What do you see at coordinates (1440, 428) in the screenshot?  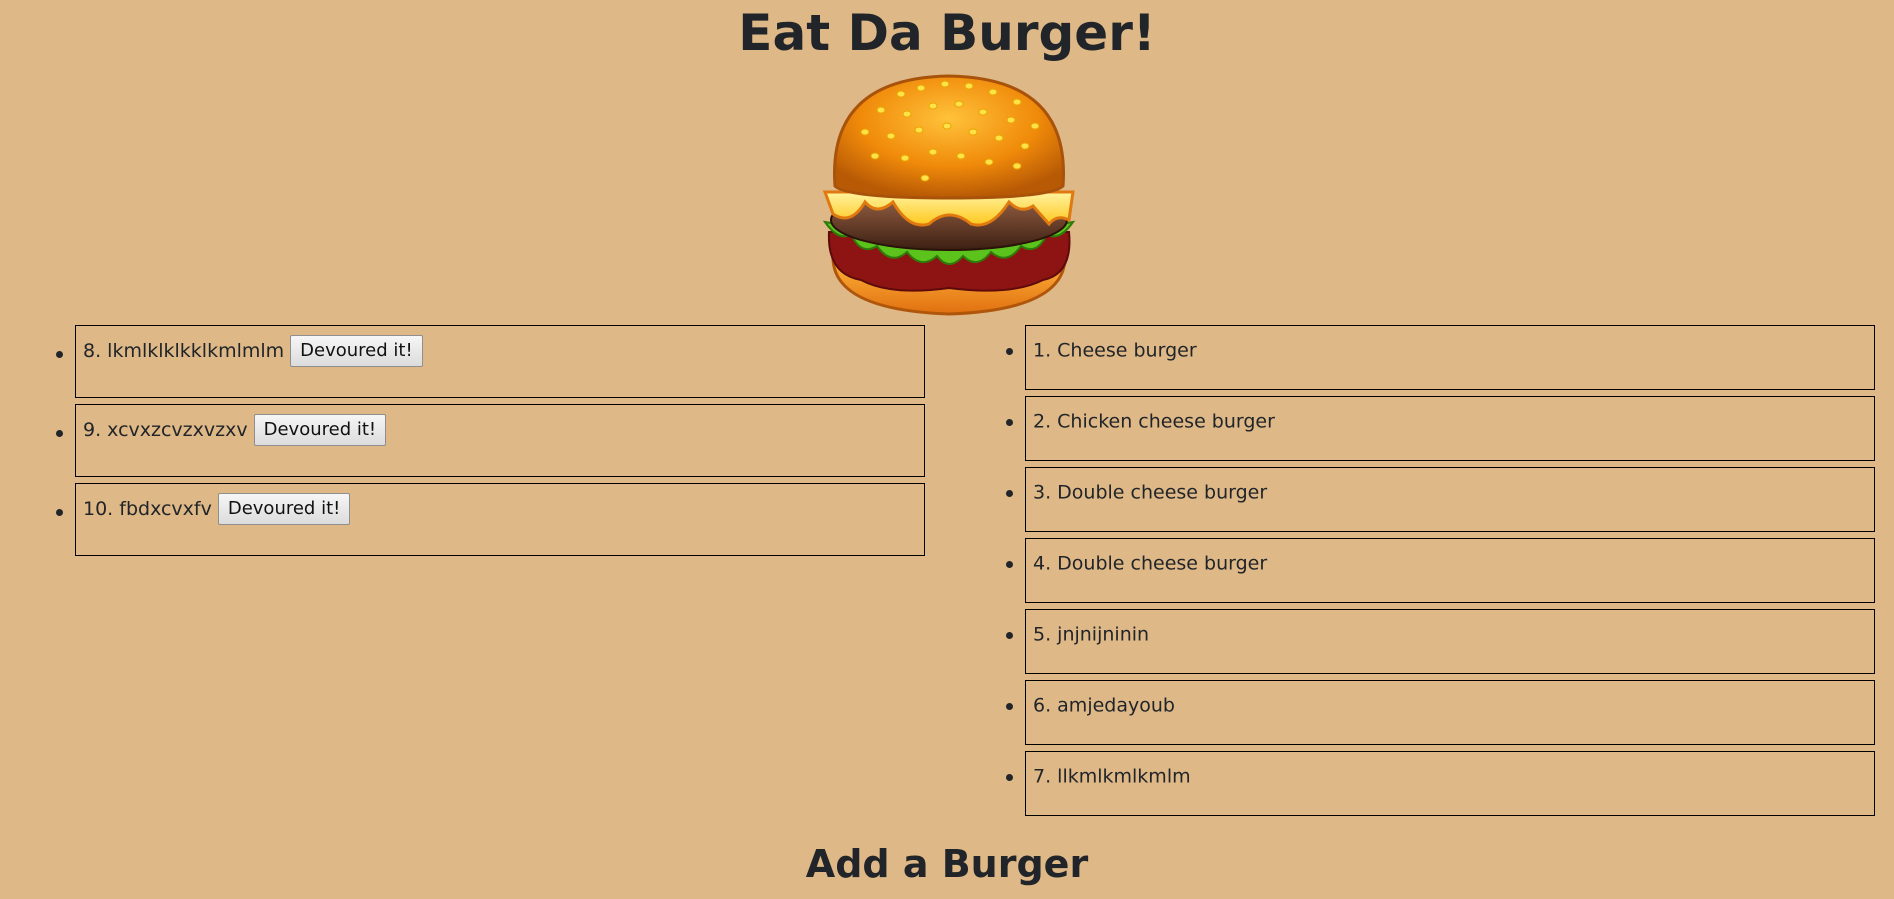 I see `list-item: 2. Chicken cheese burger` at bounding box center [1440, 428].